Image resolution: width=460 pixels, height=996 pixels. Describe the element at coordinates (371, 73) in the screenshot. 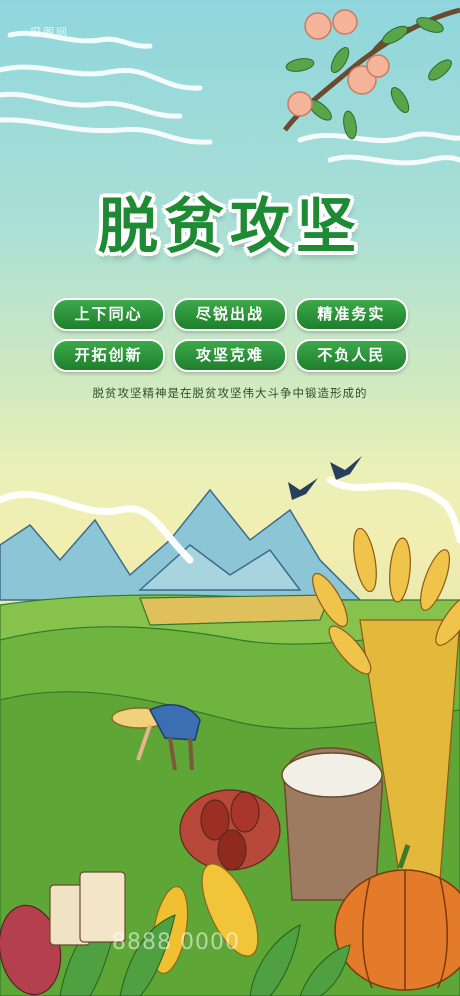

I see `peach-branch` at that location.